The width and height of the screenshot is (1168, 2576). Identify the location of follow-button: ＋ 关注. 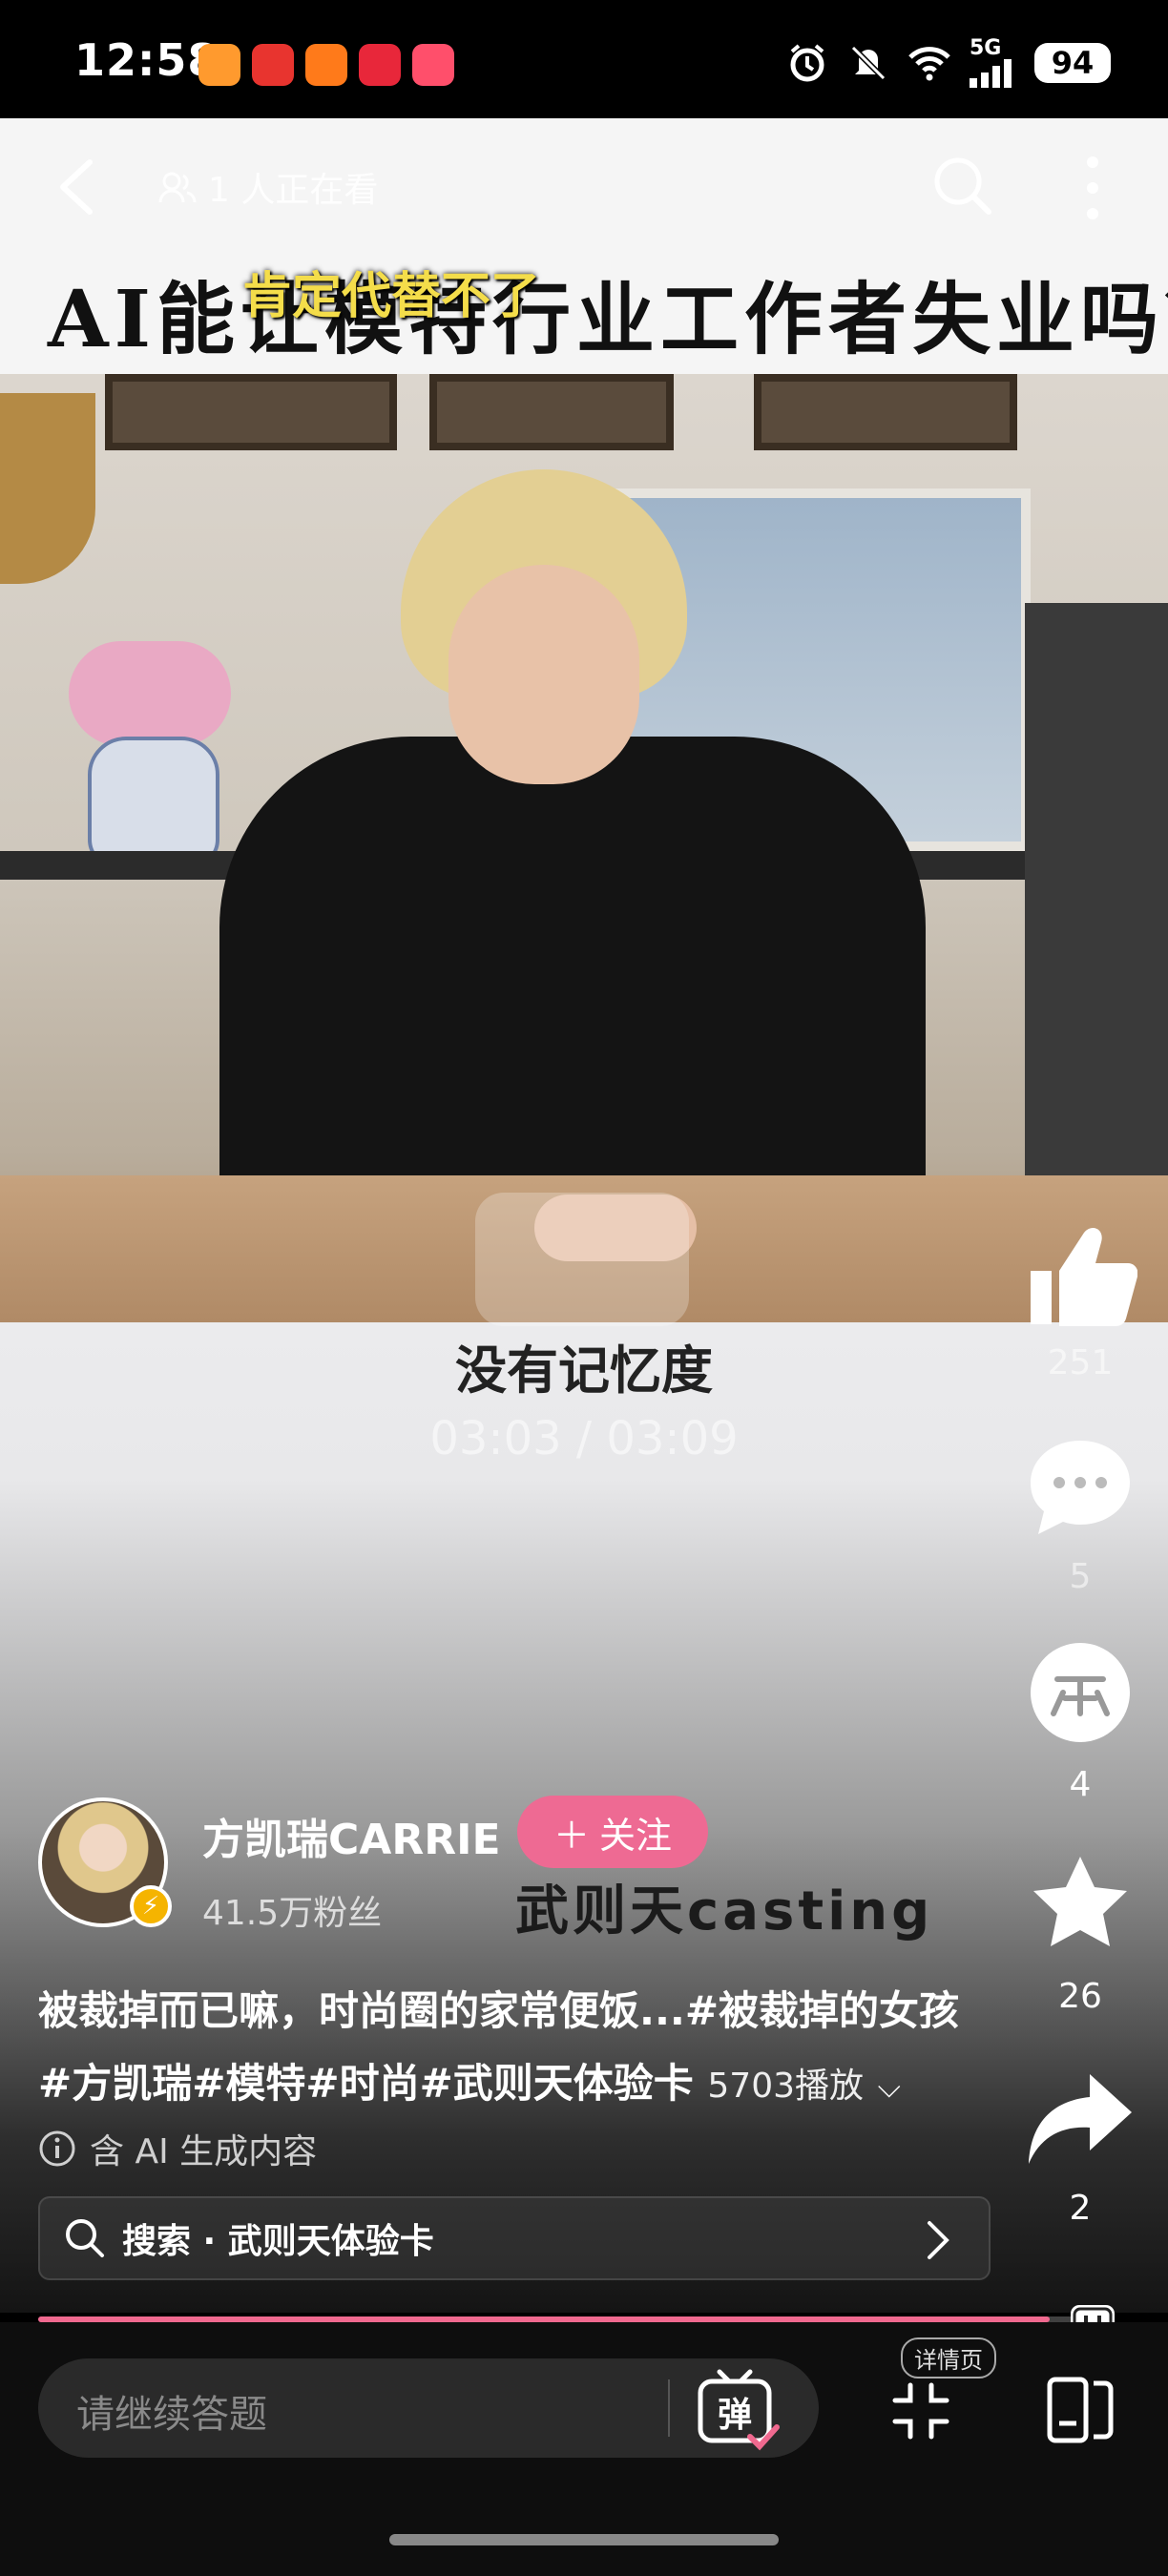
(612, 1832).